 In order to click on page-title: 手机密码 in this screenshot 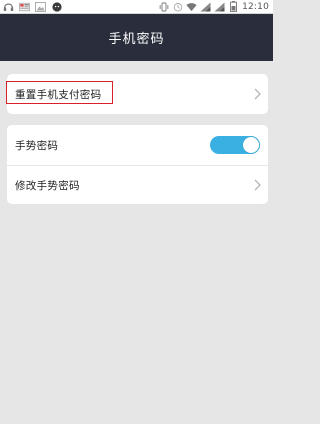, I will do `click(136, 39)`.